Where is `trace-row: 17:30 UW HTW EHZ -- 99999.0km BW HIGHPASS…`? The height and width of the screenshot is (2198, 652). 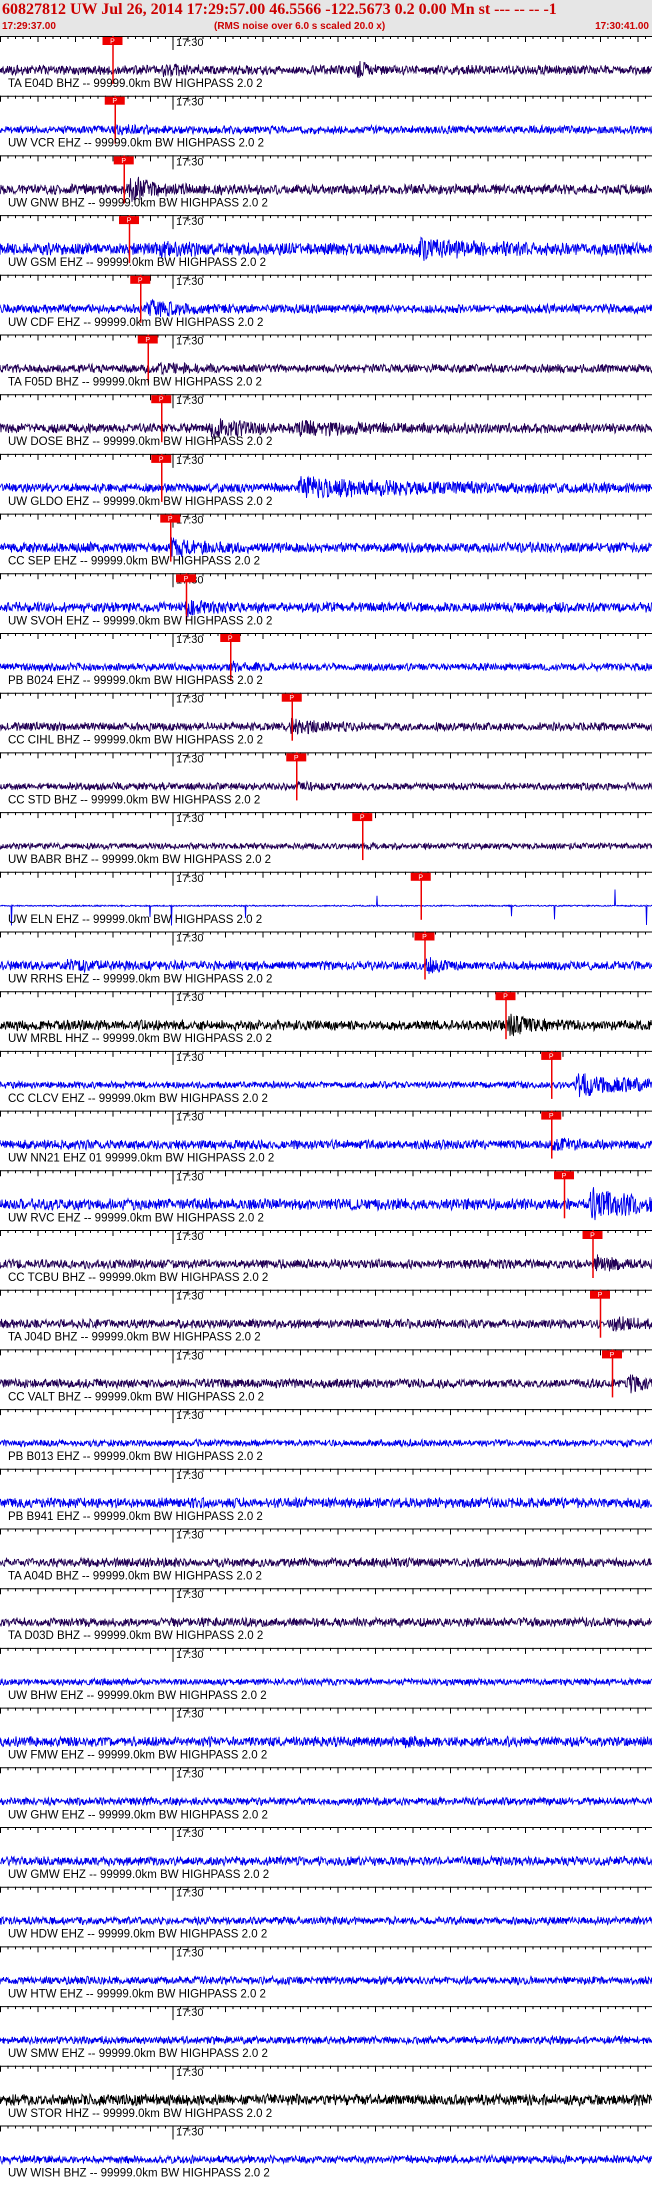
trace-row: 17:30 UW HTW EHZ -- 99999.0km BW HIGHPASS… is located at coordinates (326, 1973).